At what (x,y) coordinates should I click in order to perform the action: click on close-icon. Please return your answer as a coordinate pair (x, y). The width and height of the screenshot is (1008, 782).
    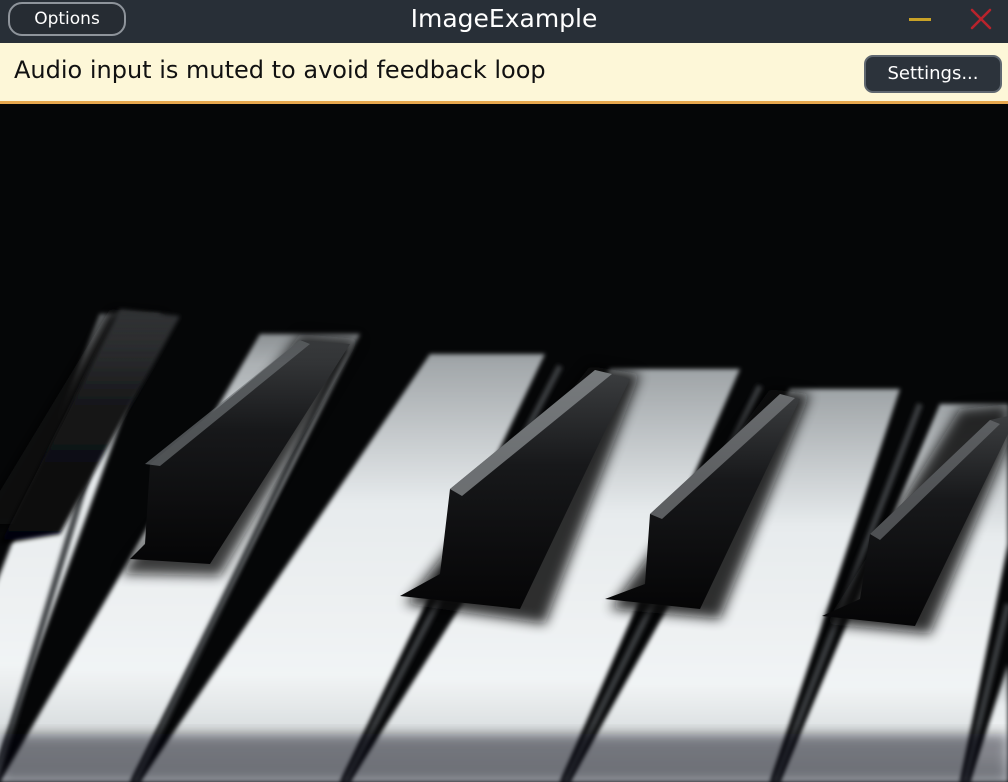
    Looking at the image, I should click on (981, 19).